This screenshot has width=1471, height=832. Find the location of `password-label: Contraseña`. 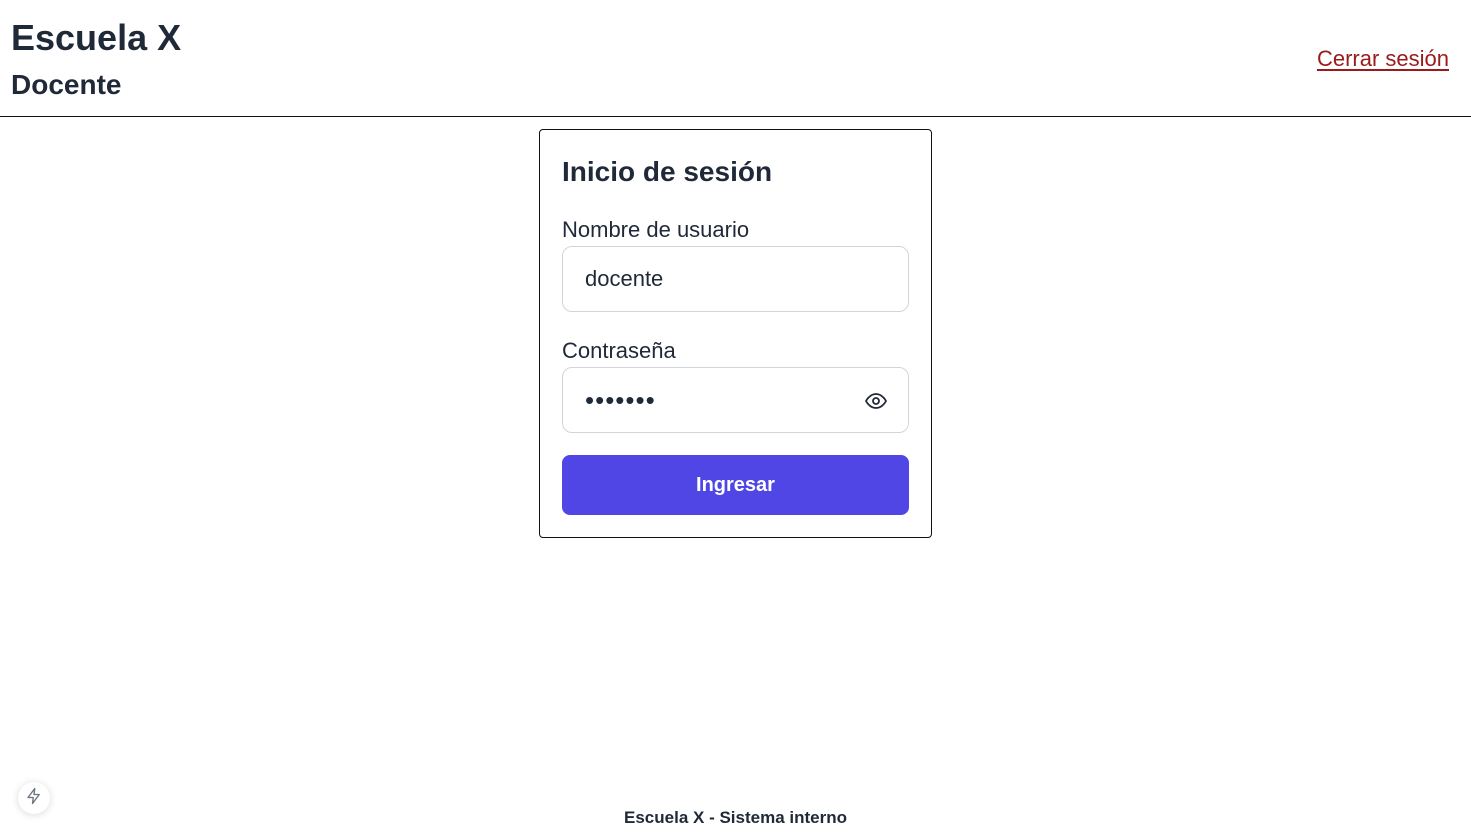

password-label: Contraseña is located at coordinates (619, 350).